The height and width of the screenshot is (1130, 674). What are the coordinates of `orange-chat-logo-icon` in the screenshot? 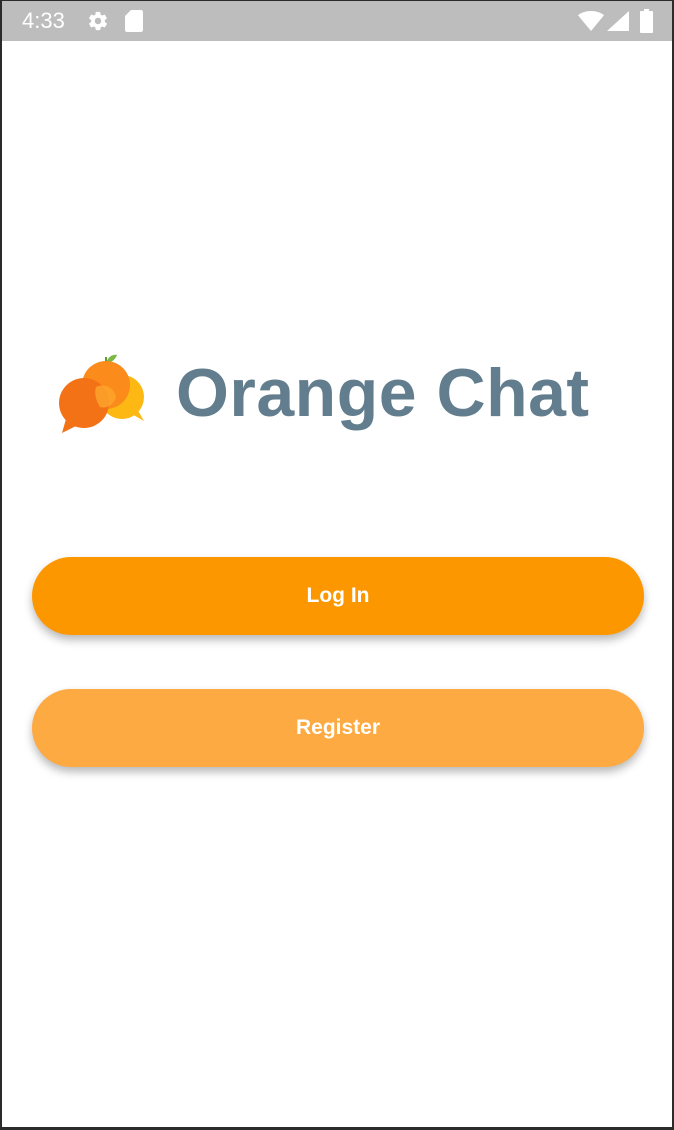 It's located at (101, 393).